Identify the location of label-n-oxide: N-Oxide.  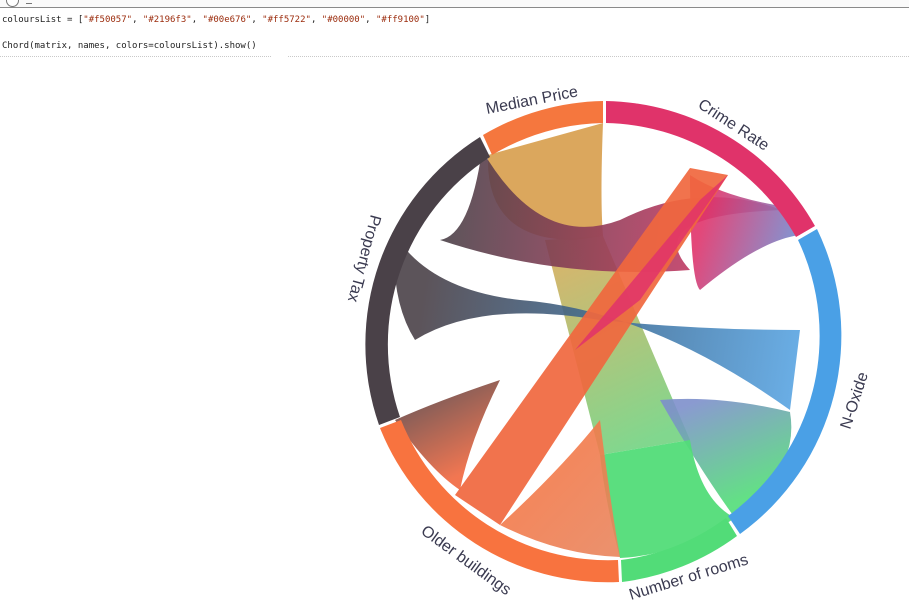
(855, 400).